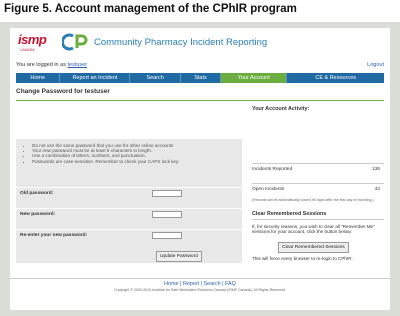 The height and width of the screenshot is (316, 400). Describe the element at coordinates (230, 284) in the screenshot. I see `footer-faq-link: FAQ` at that location.